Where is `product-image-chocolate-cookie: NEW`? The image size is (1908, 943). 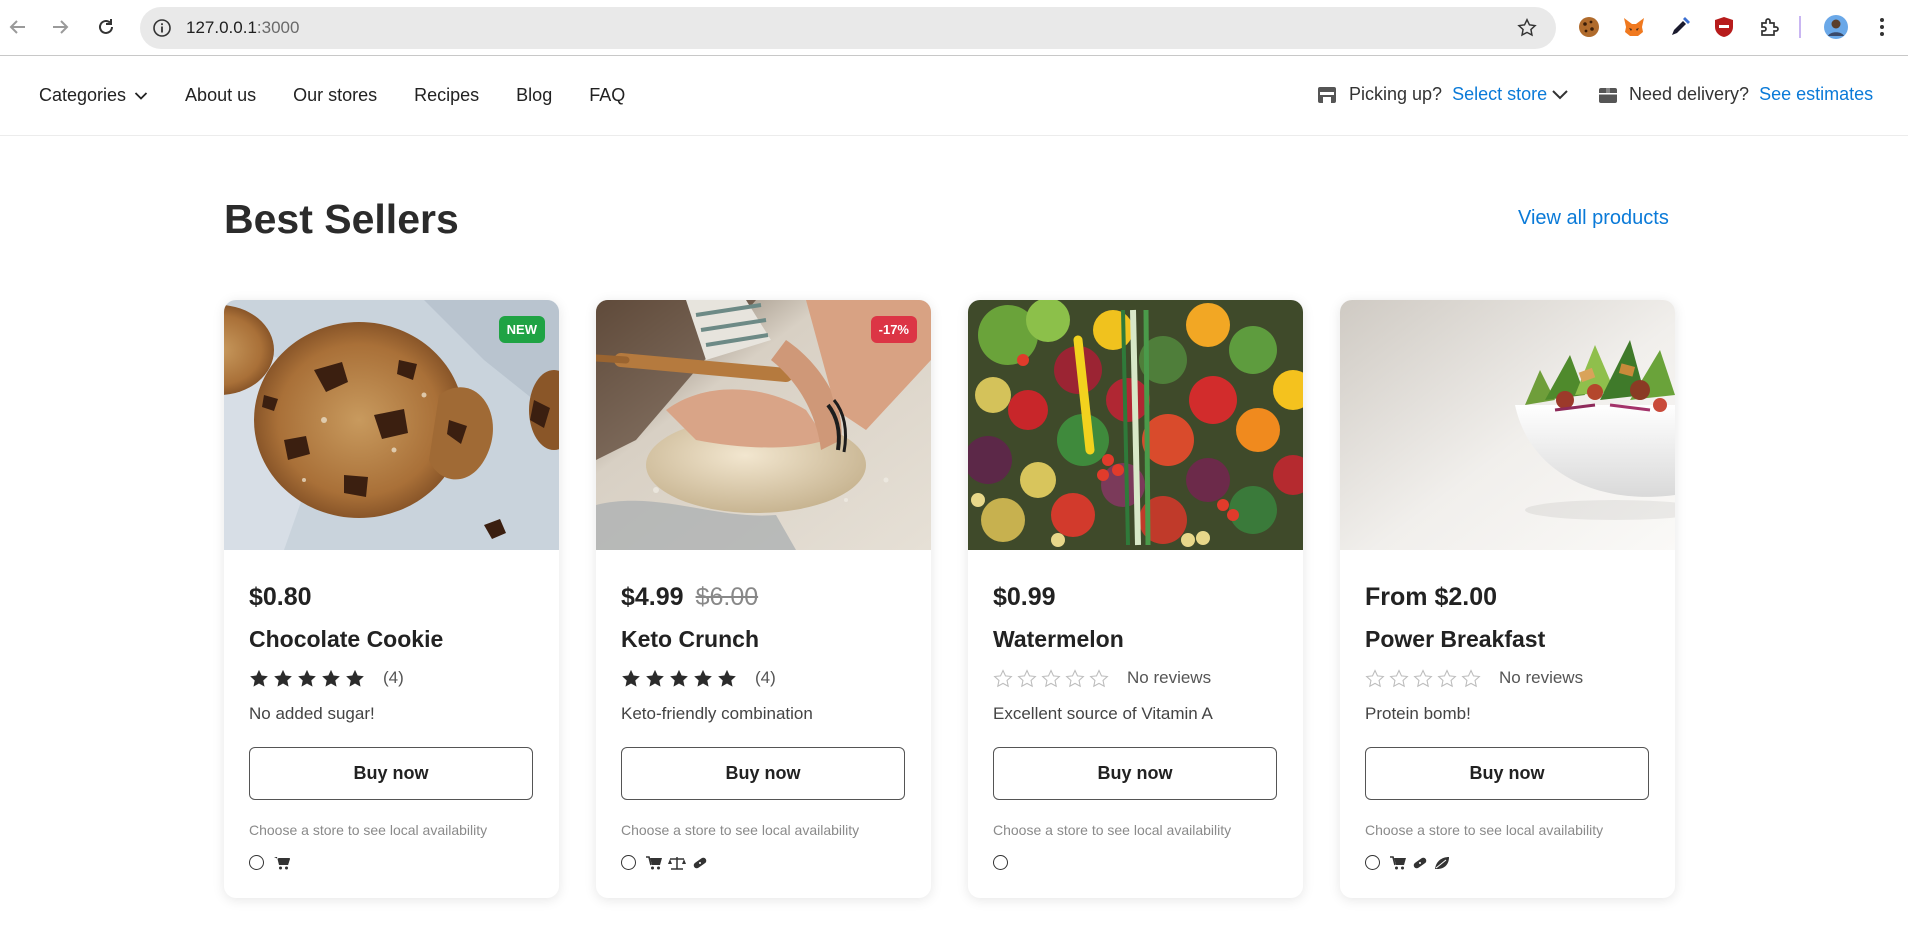
product-image-chocolate-cookie: NEW is located at coordinates (391, 425).